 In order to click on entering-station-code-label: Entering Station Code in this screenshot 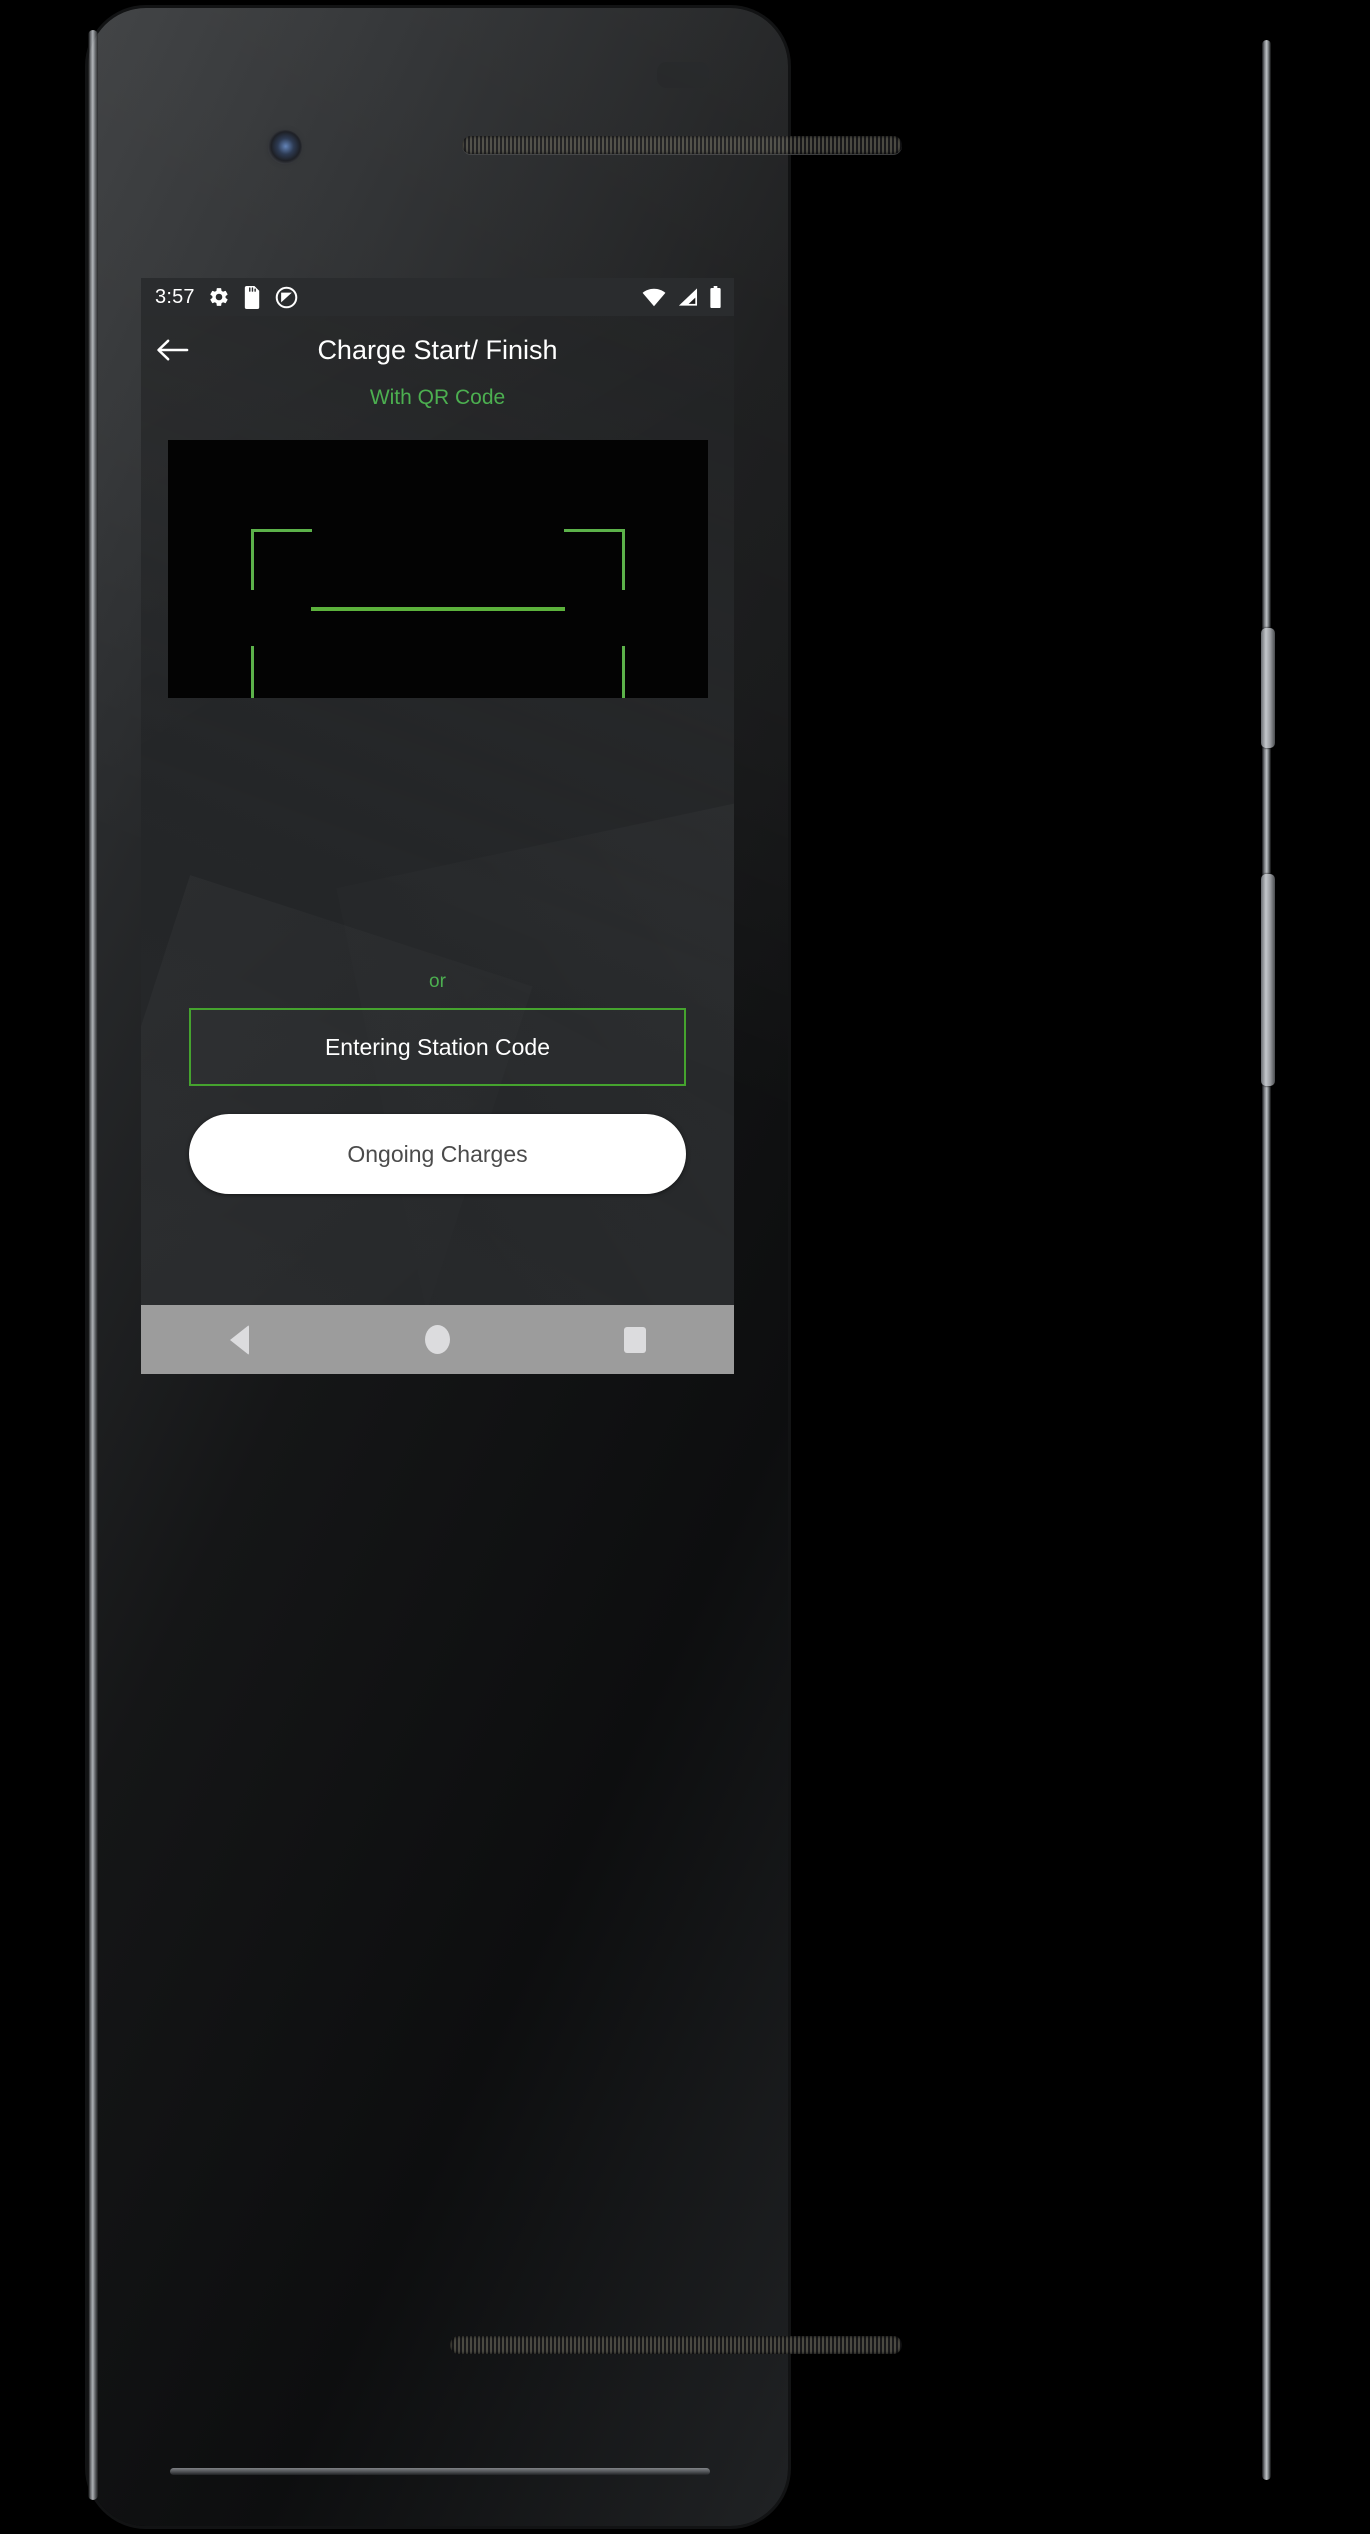, I will do `click(437, 1046)`.